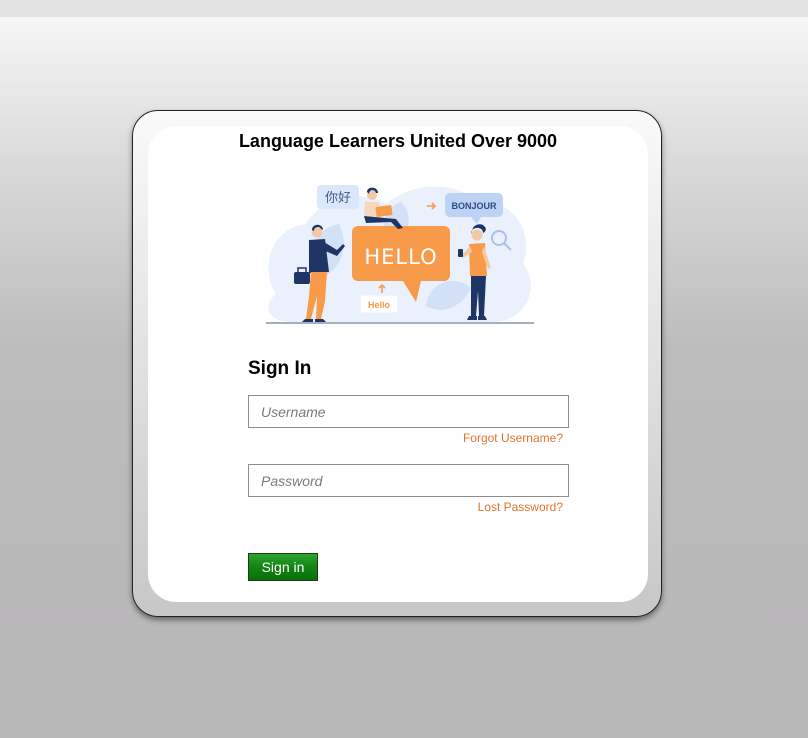 The image size is (808, 738). Describe the element at coordinates (398, 141) in the screenshot. I see `page-title: Language Learners United Over 9000` at that location.